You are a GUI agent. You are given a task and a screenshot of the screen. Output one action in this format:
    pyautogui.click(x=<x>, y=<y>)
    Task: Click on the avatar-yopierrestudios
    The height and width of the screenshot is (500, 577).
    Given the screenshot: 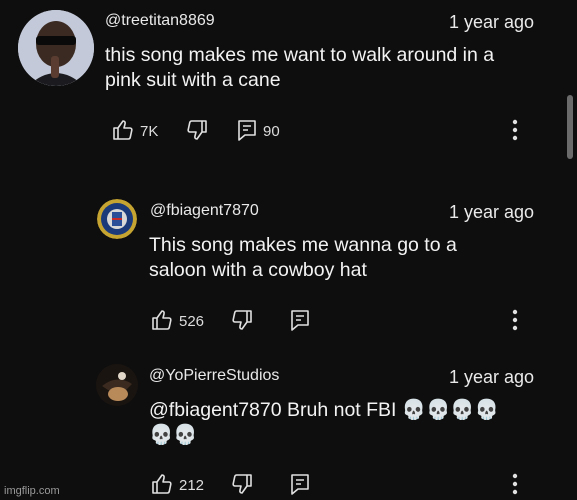 What is the action you would take?
    pyautogui.click(x=117, y=385)
    